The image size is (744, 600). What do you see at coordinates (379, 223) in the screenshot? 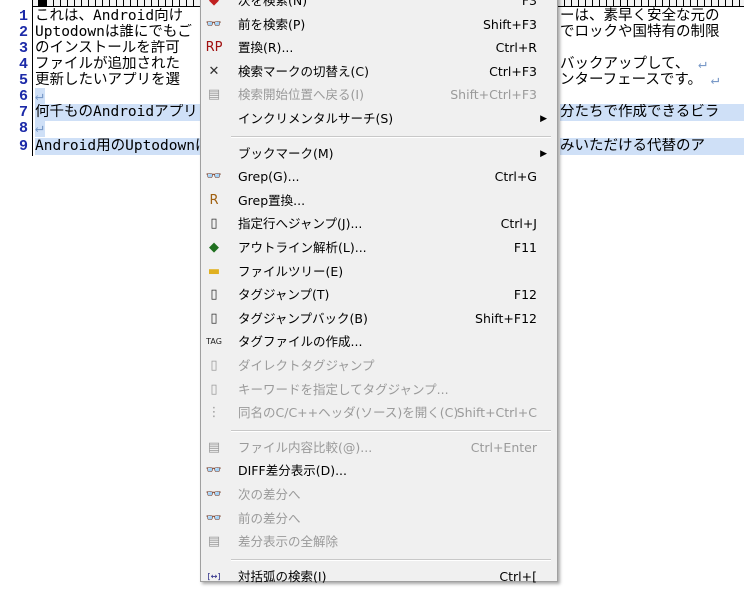
I see `menu-item-j: ▯ 指定行へジャンプ(J)... Ctrl+J` at bounding box center [379, 223].